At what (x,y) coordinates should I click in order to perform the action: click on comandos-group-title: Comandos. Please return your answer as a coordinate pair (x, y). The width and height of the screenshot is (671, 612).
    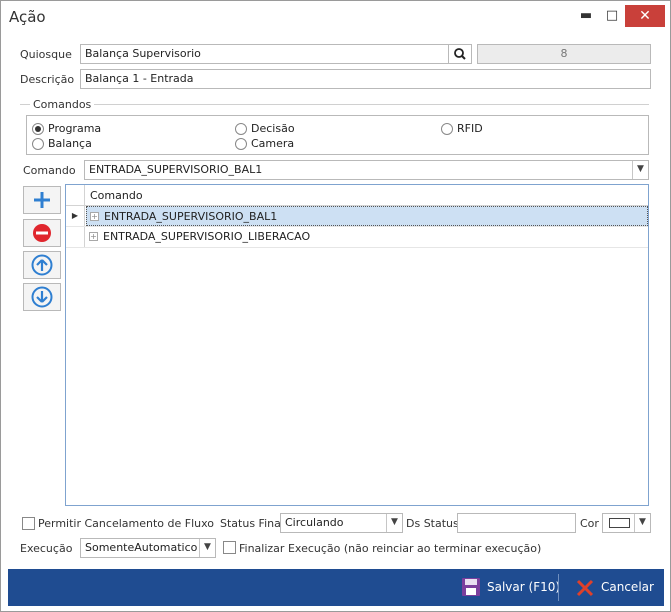
    Looking at the image, I should click on (62, 104).